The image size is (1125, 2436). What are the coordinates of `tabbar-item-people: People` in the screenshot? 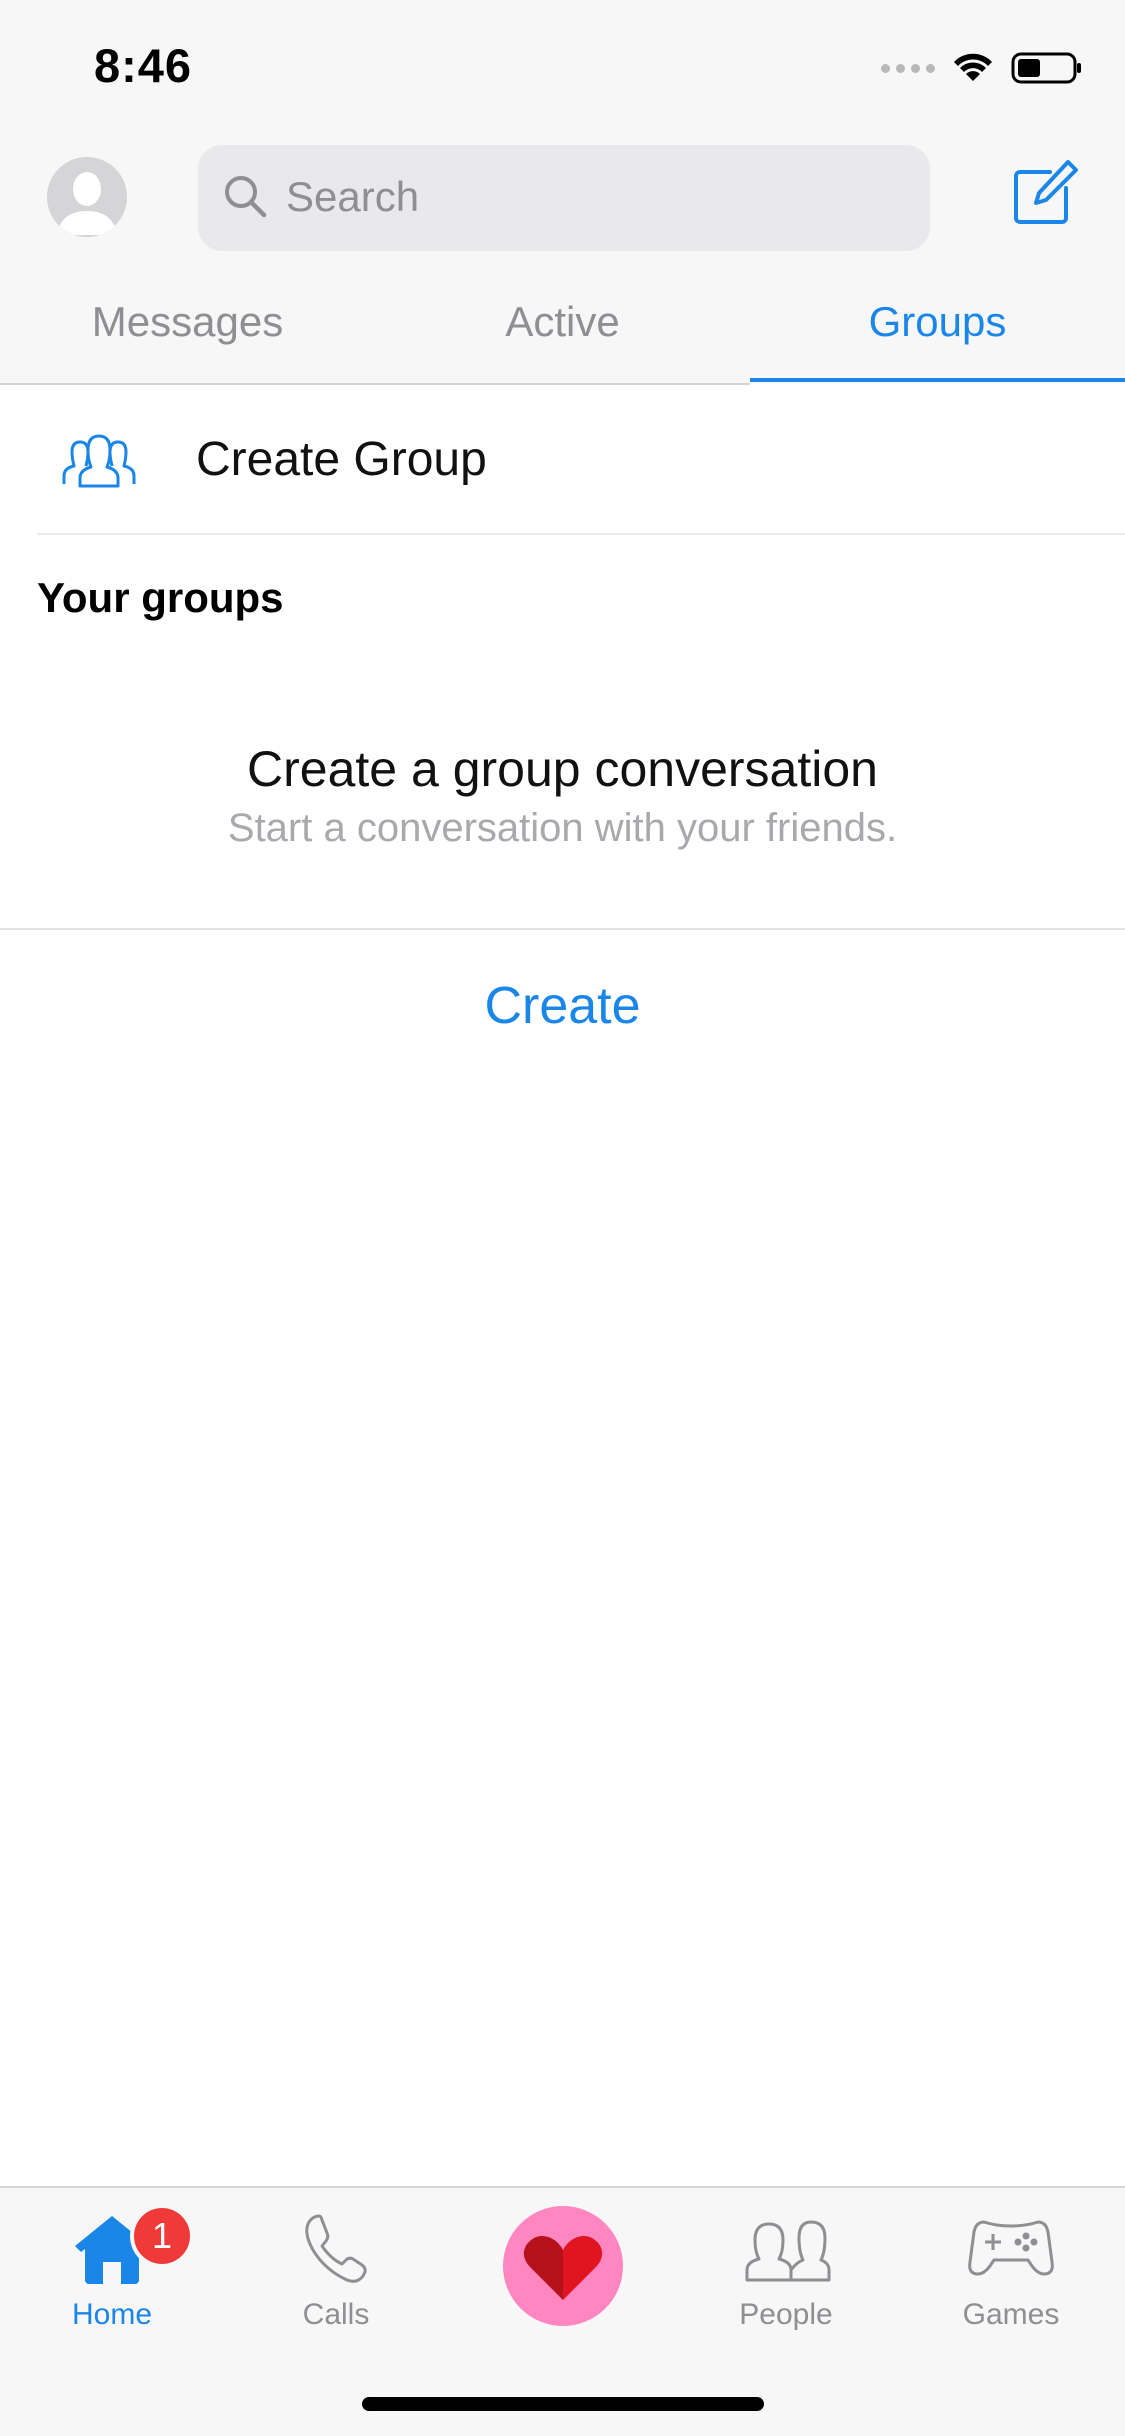 It's located at (786, 2270).